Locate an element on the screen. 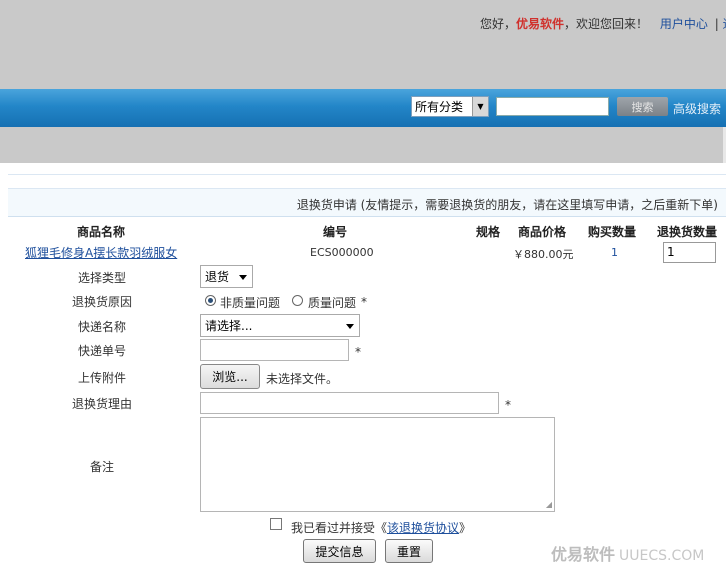  radio-quality is located at coordinates (297, 300).